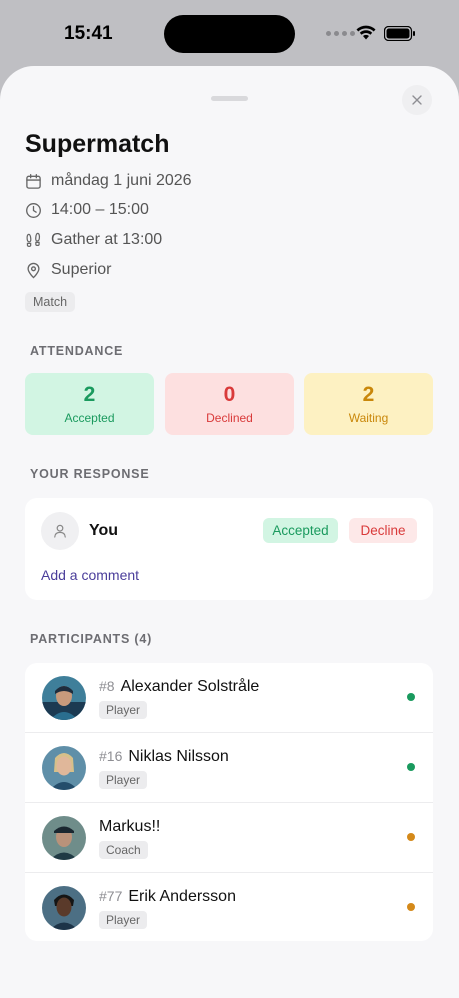 This screenshot has width=459, height=998. Describe the element at coordinates (178, 756) in the screenshot. I see `participant-name: Niklas Nilsson` at that location.